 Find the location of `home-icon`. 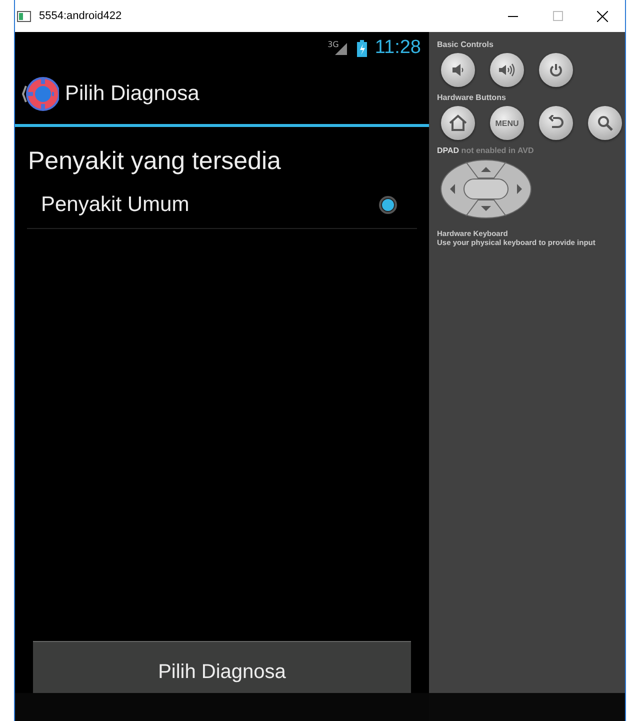

home-icon is located at coordinates (458, 123).